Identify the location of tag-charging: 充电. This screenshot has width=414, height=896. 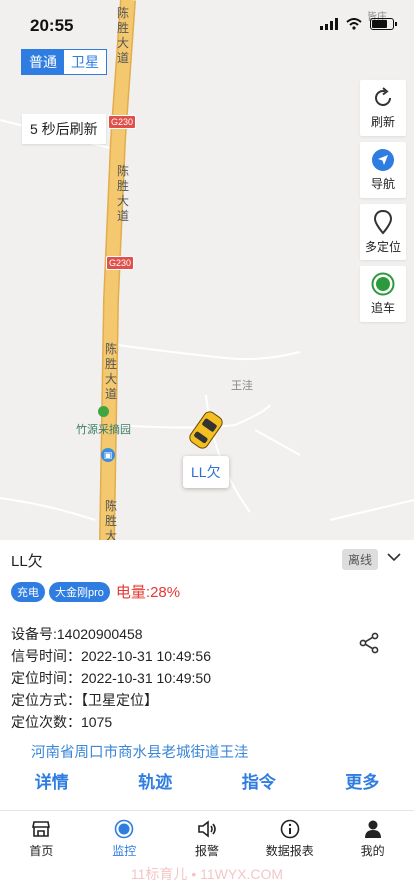
(28, 591).